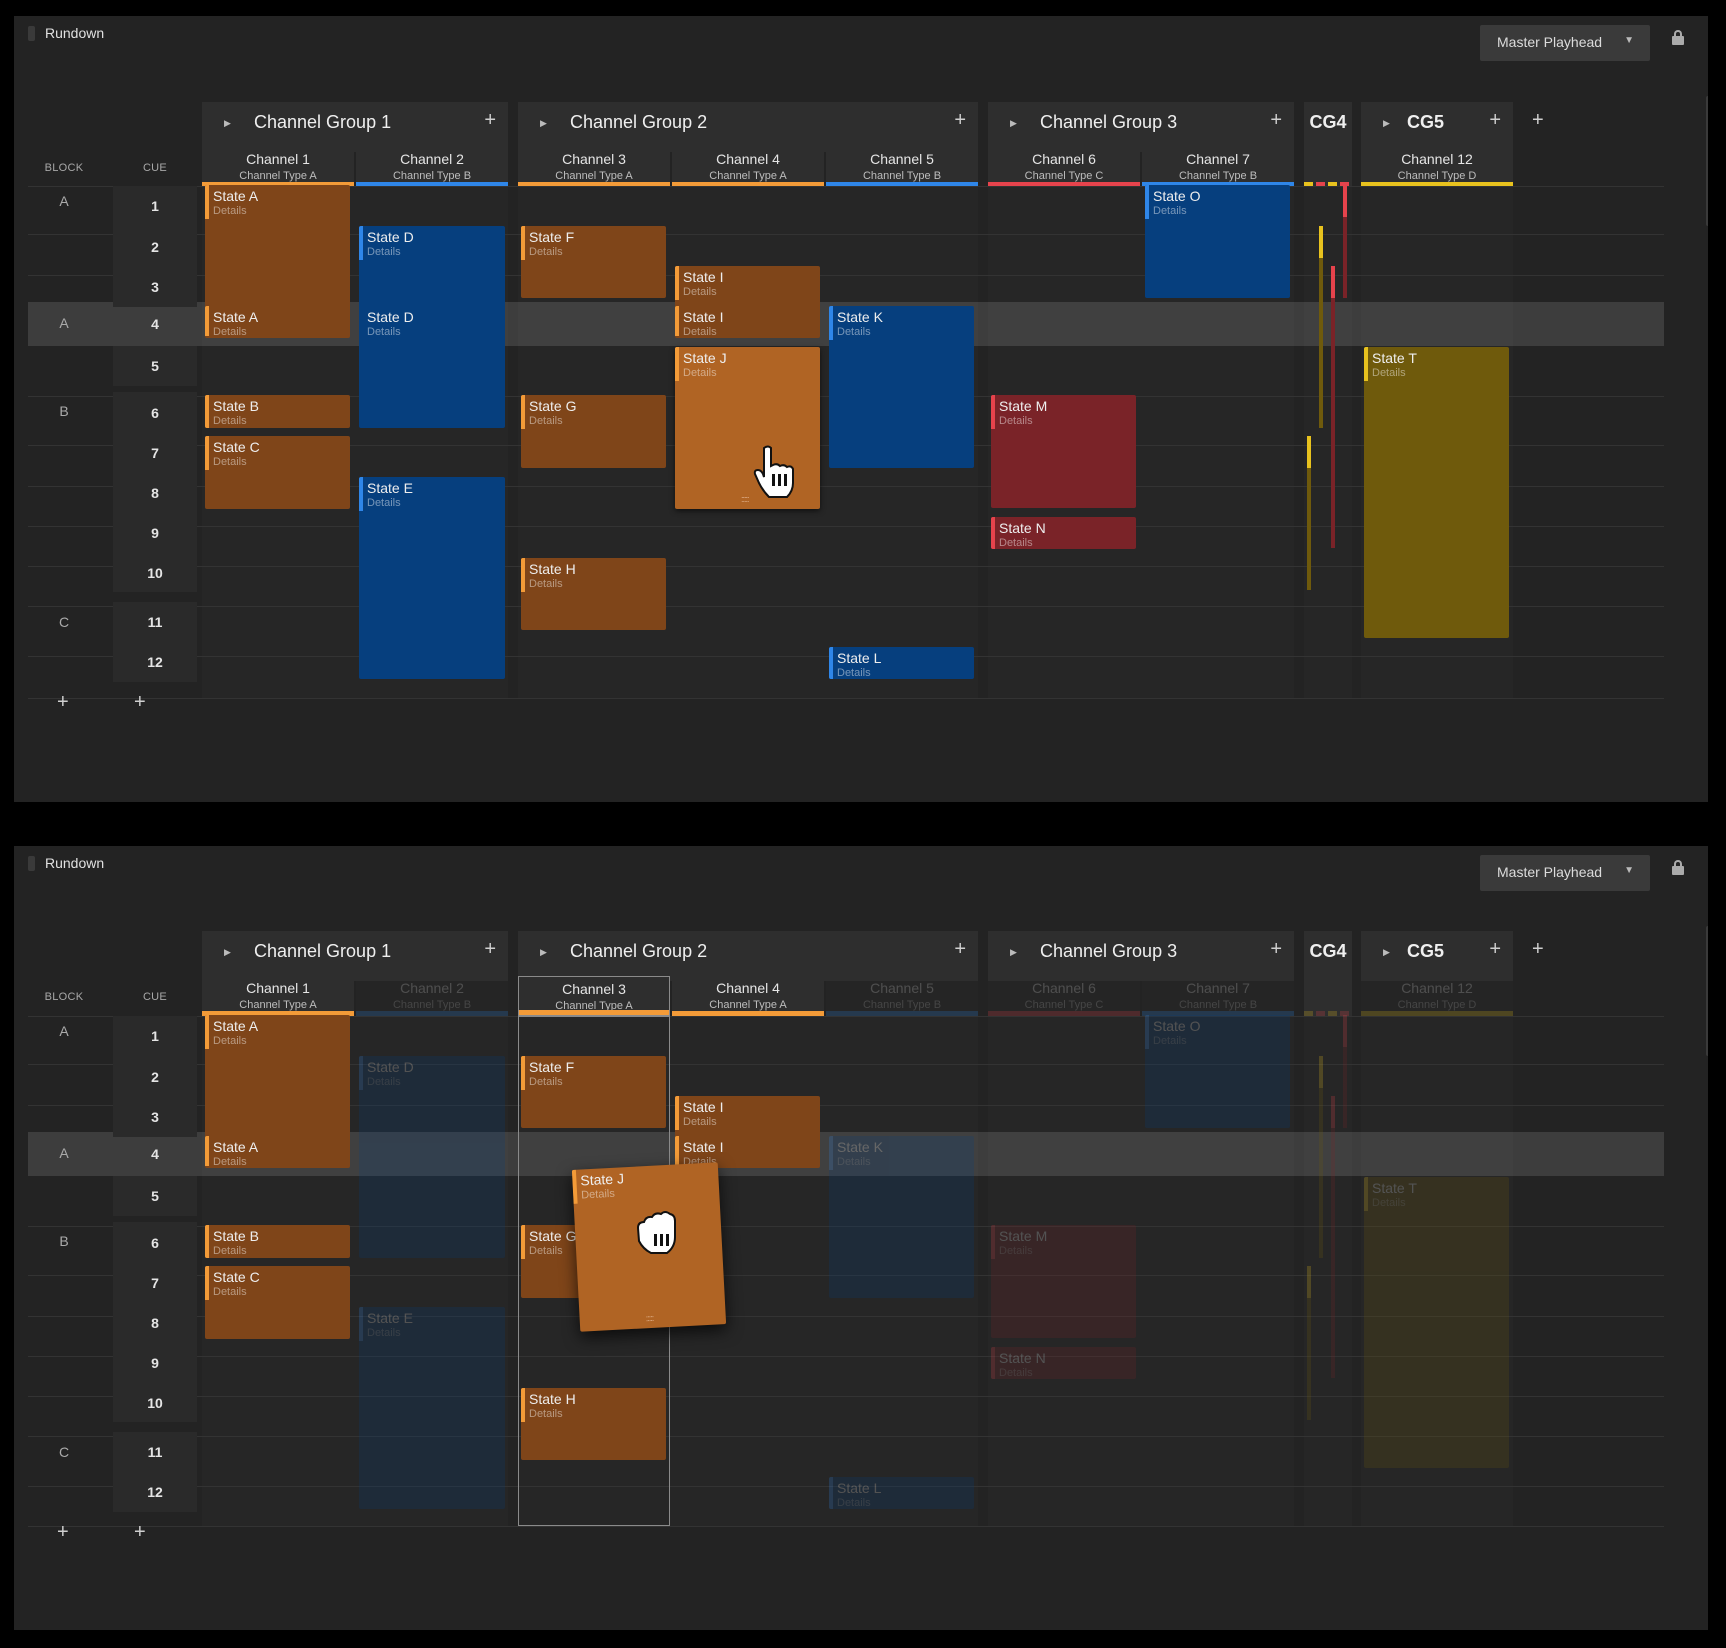  I want to click on channel-header-1: Channel 1 Channel Type A, so click(278, 996).